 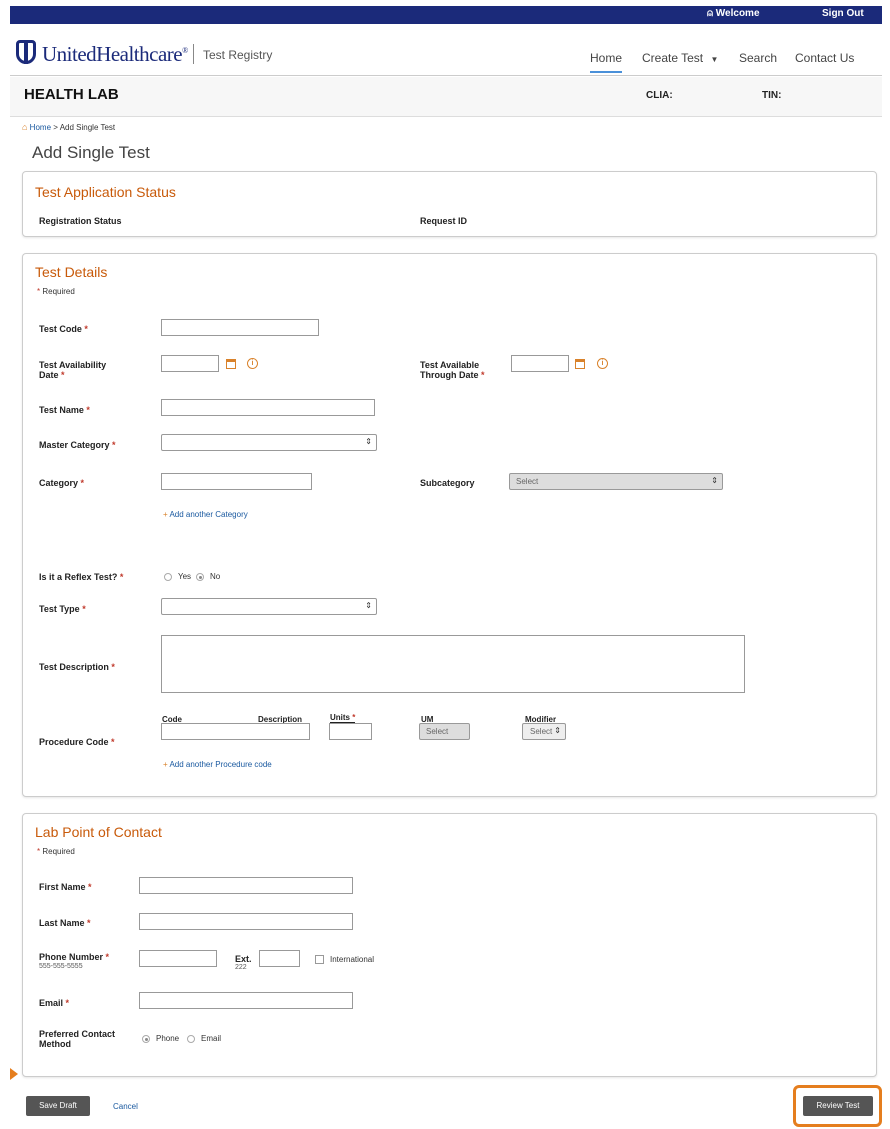 What do you see at coordinates (62, 483) in the screenshot?
I see `category-label: Category *` at bounding box center [62, 483].